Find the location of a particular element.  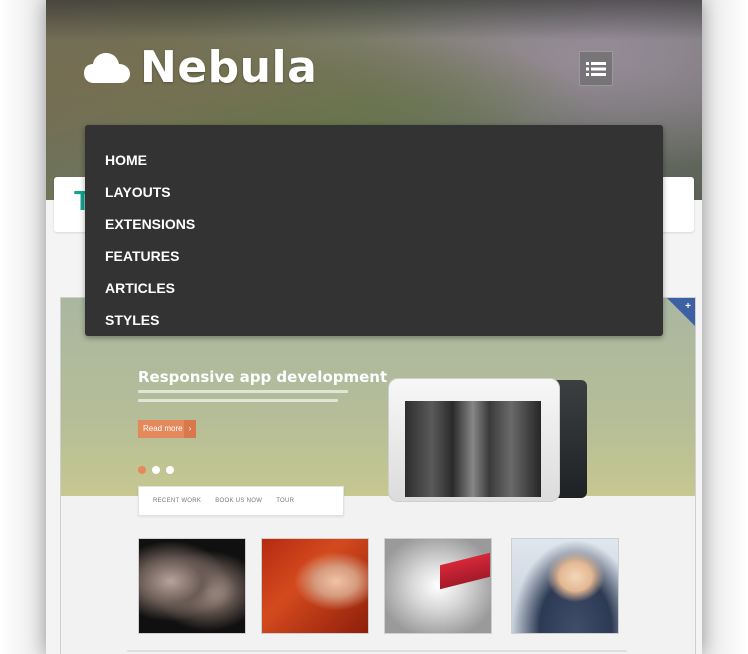

preview-tab-book-us-now: BOOK US NOW is located at coordinates (239, 501).